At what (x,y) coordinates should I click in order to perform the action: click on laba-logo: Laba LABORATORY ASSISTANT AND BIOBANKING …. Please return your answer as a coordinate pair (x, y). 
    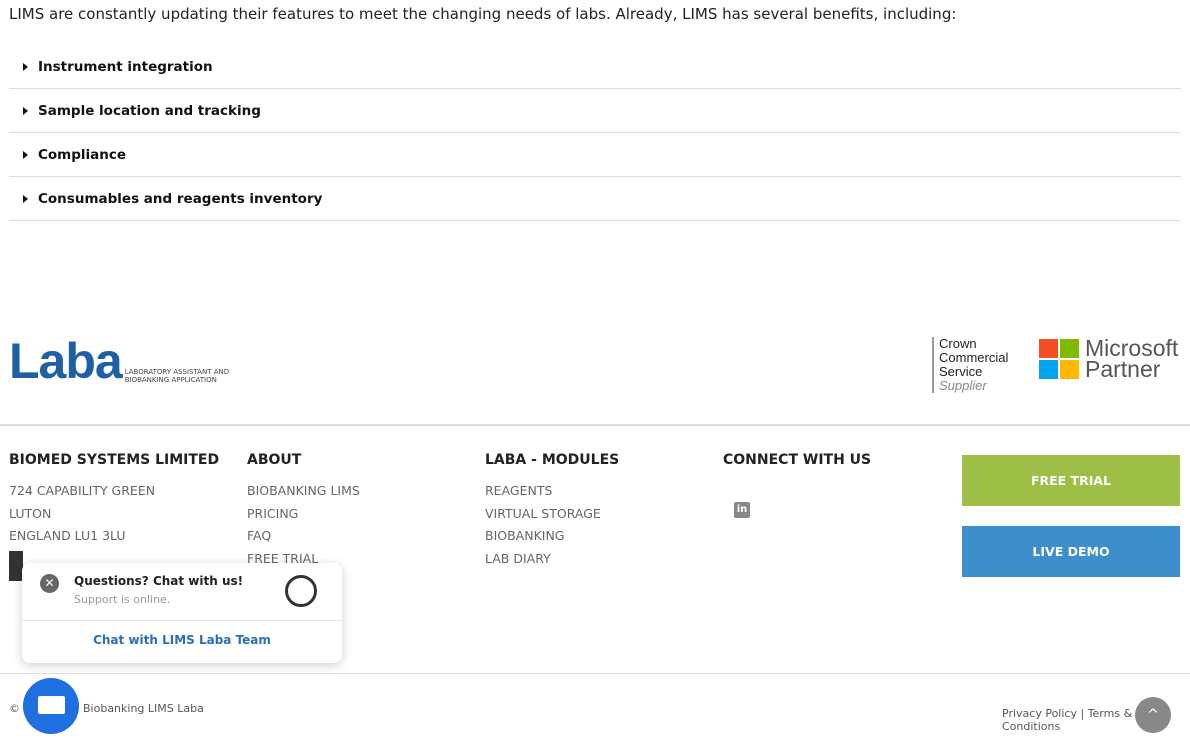
    Looking at the image, I should click on (119, 361).